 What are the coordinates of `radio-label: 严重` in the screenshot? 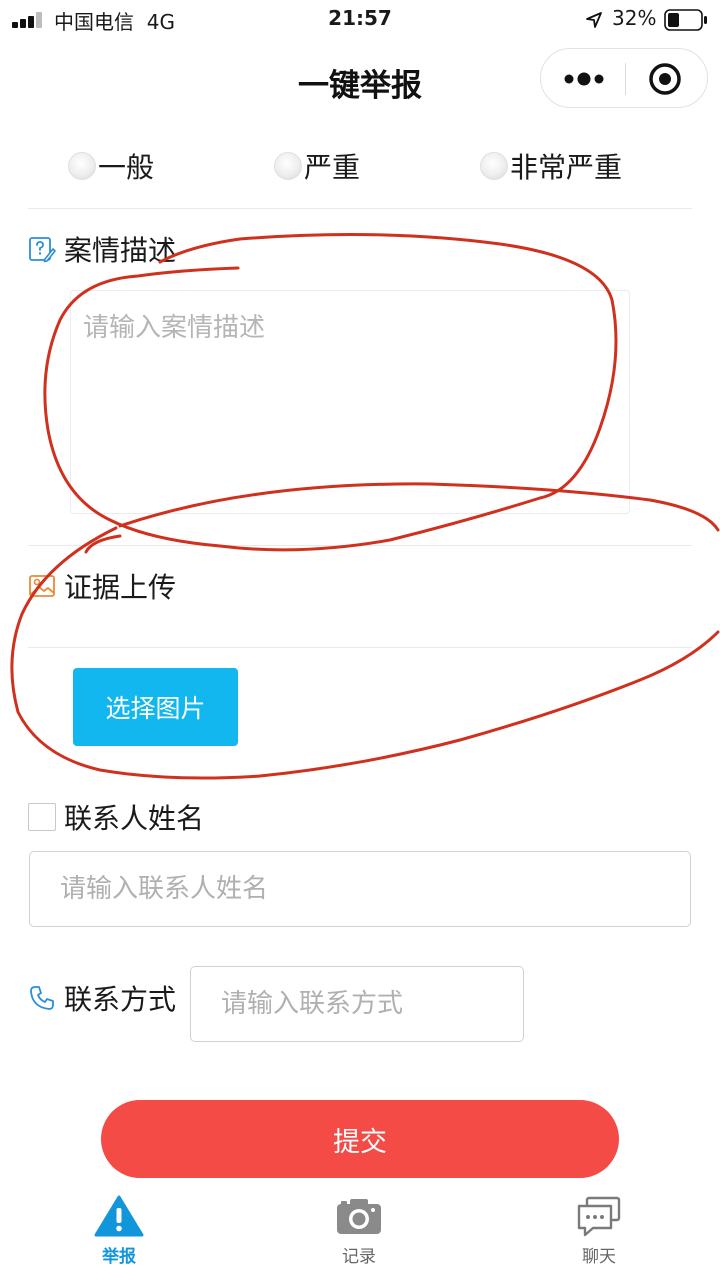 It's located at (332, 167).